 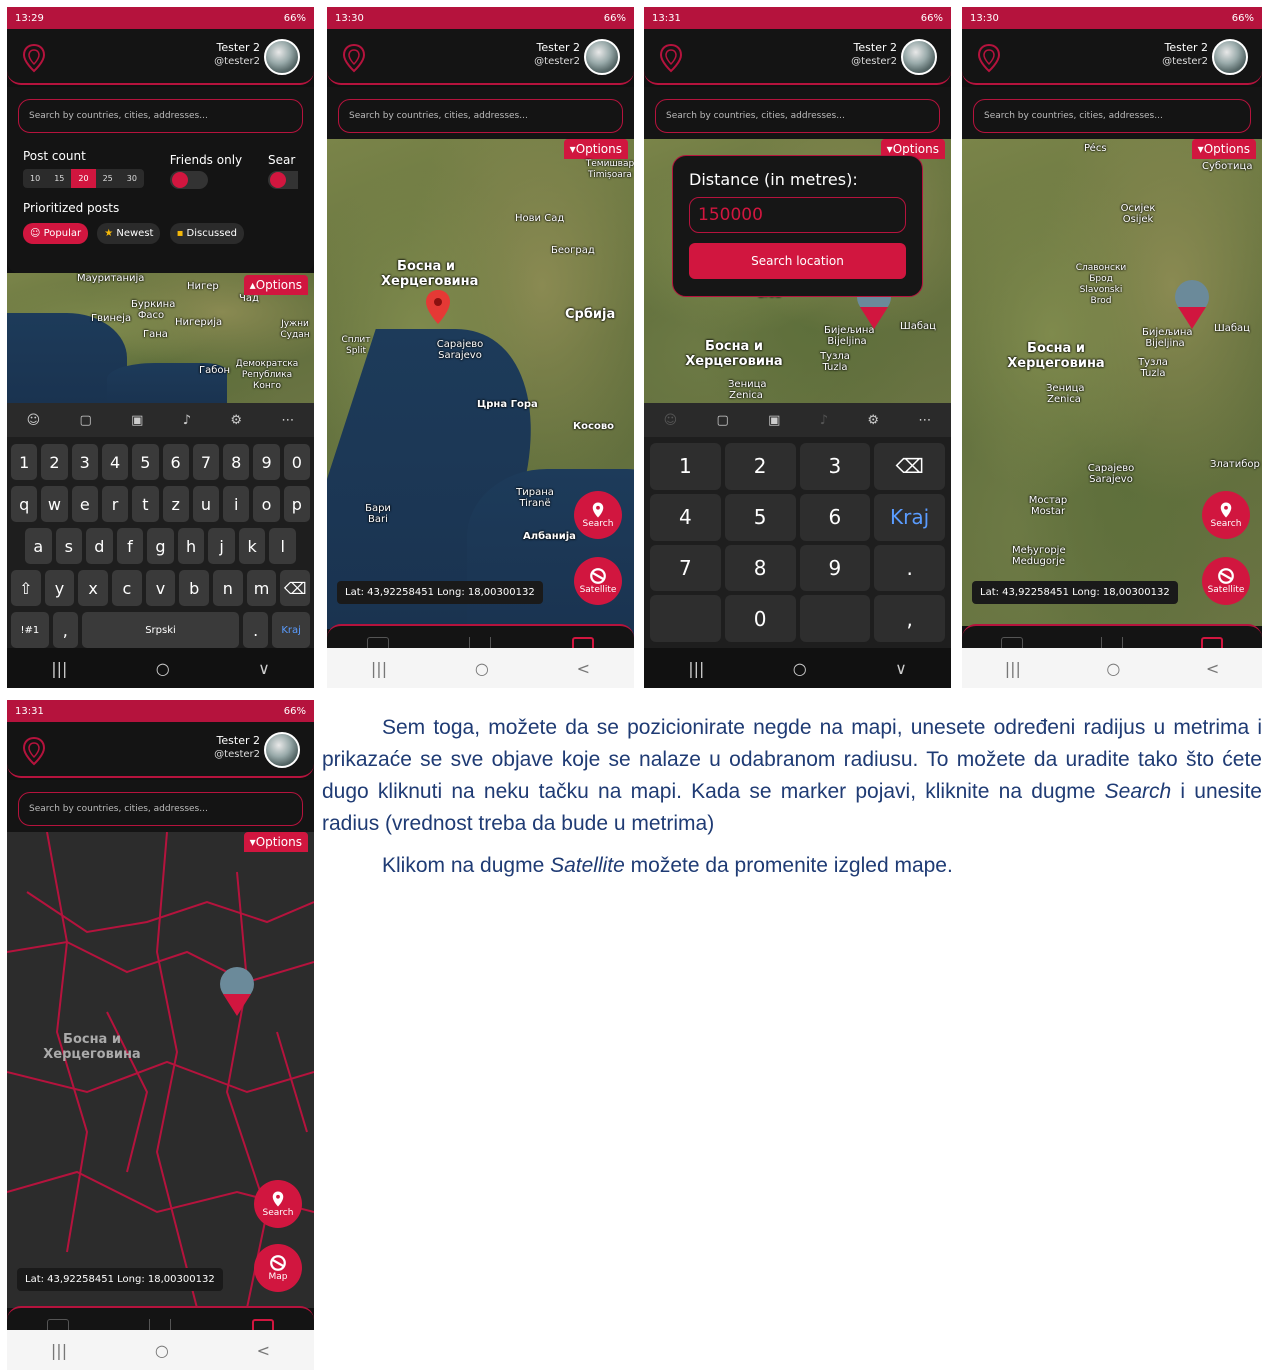 What do you see at coordinates (296, 504) in the screenshot?
I see `keyboard-key: p` at bounding box center [296, 504].